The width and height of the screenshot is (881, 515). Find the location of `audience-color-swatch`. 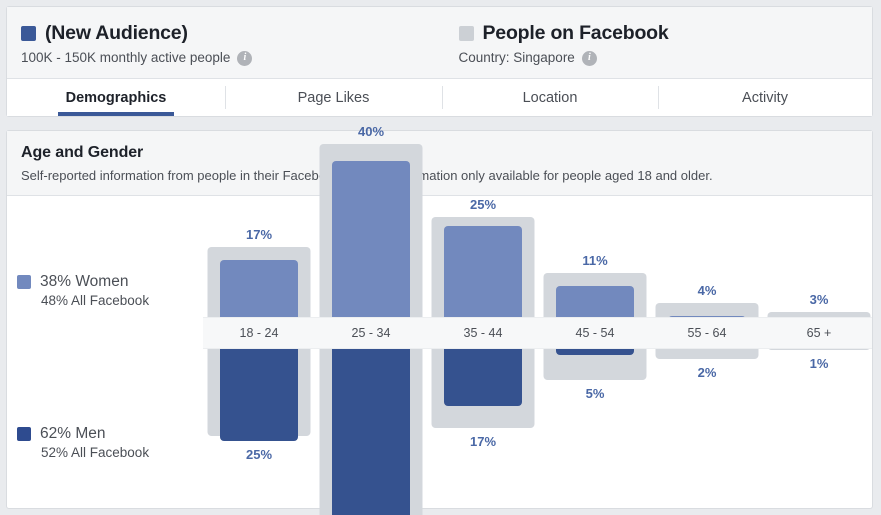

audience-color-swatch is located at coordinates (28, 33).